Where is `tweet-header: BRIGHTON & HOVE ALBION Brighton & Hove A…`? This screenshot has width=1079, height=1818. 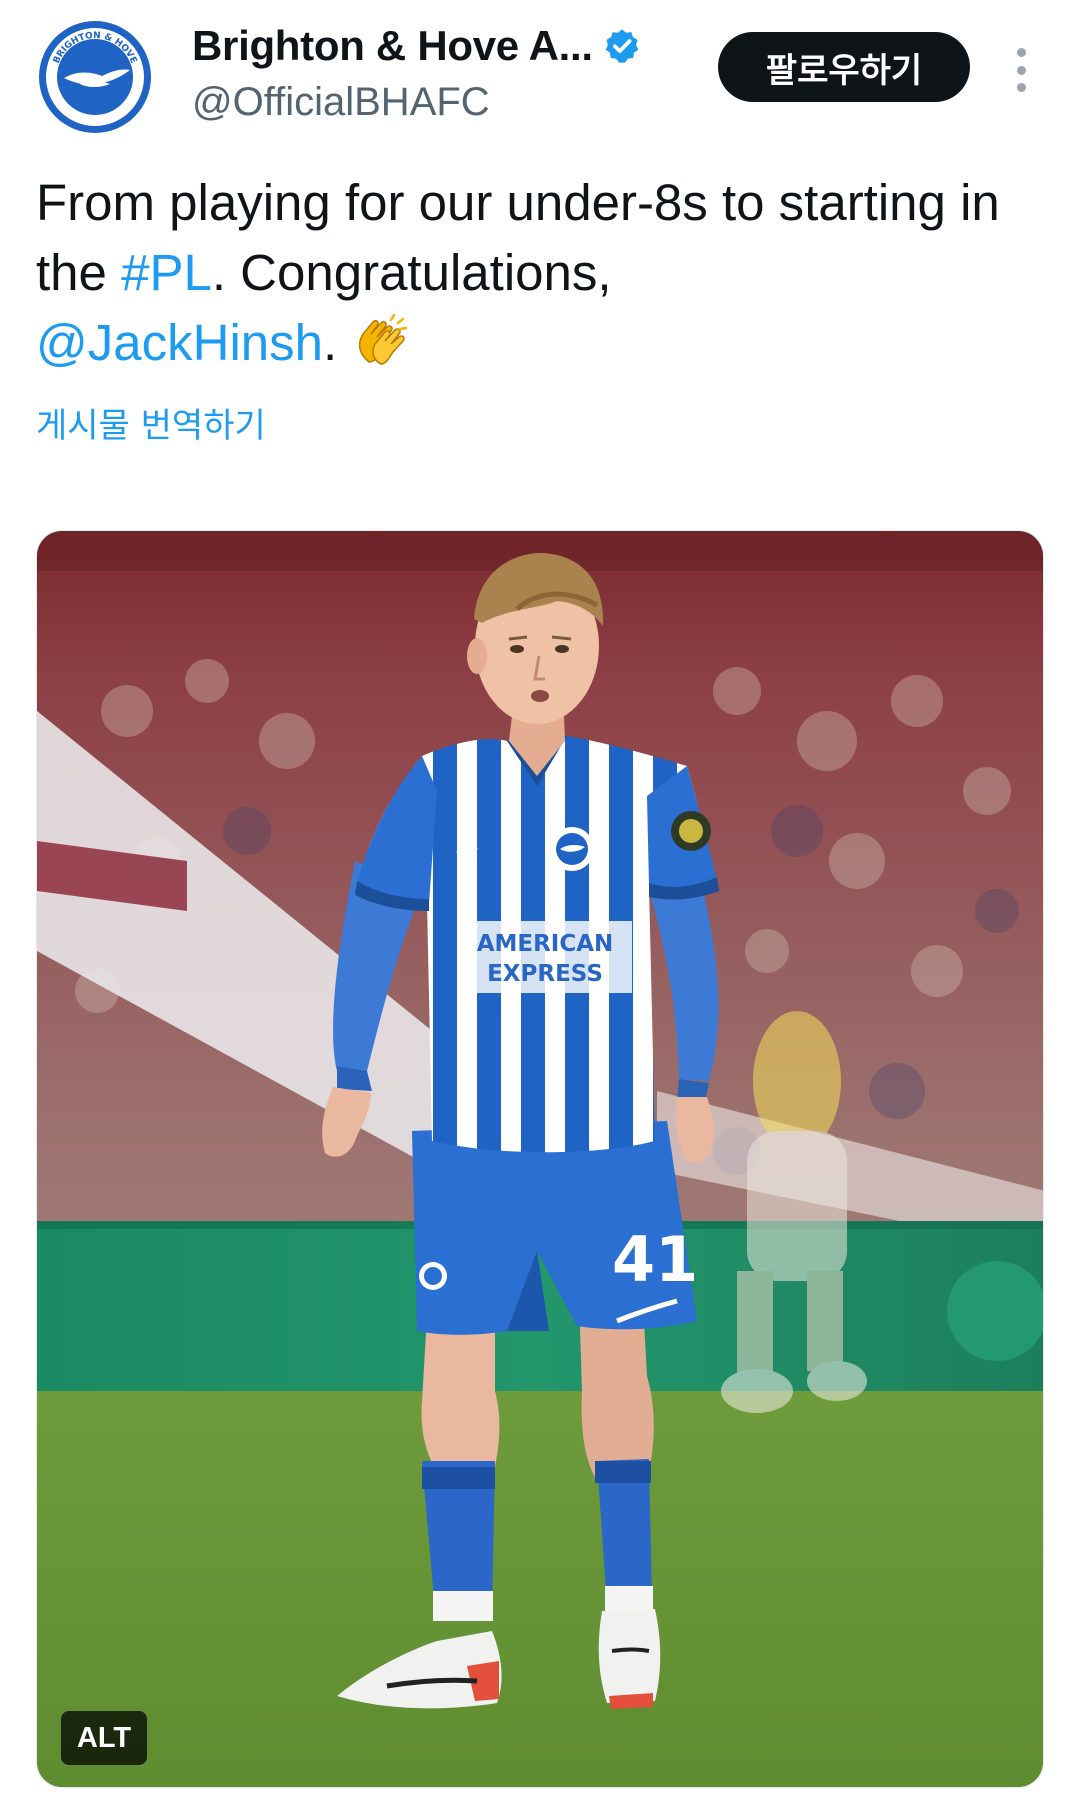
tweet-header: BRIGHTON & HOVE ALBION Brighton & Hove A… is located at coordinates (539, 70).